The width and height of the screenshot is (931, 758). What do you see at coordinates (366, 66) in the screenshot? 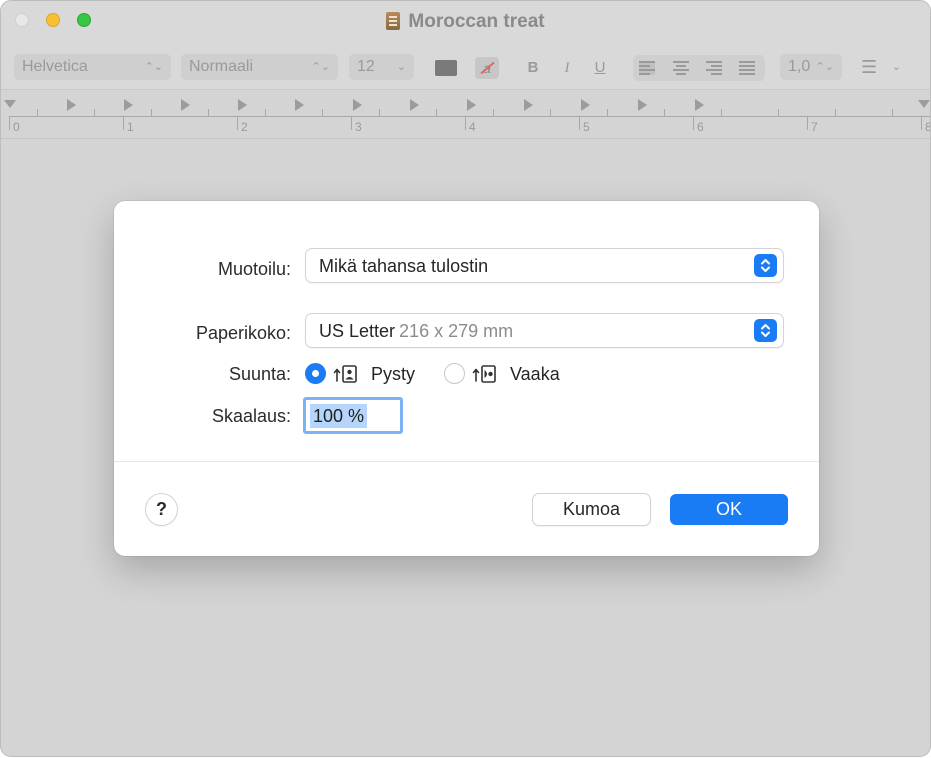
I see `font-size-value: 12` at bounding box center [366, 66].